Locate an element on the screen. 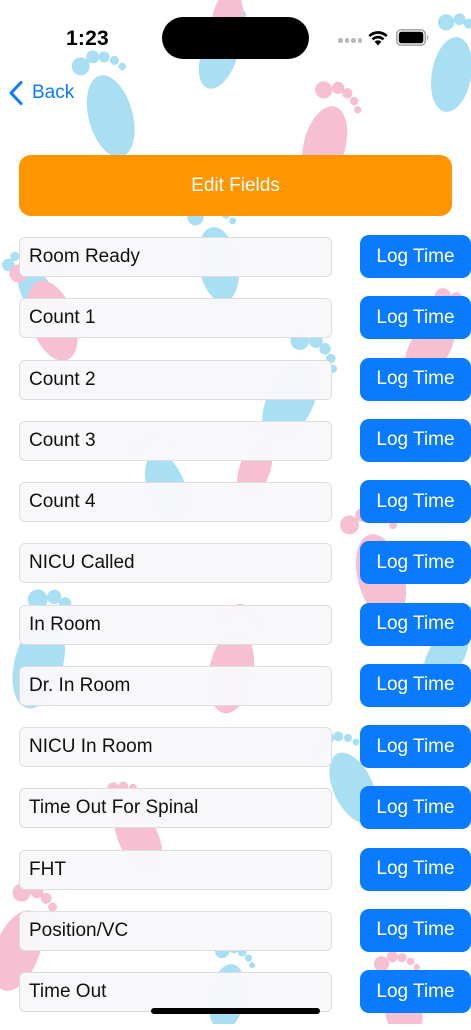 The width and height of the screenshot is (471, 1030). chevron-left-icon is located at coordinates (16, 93).